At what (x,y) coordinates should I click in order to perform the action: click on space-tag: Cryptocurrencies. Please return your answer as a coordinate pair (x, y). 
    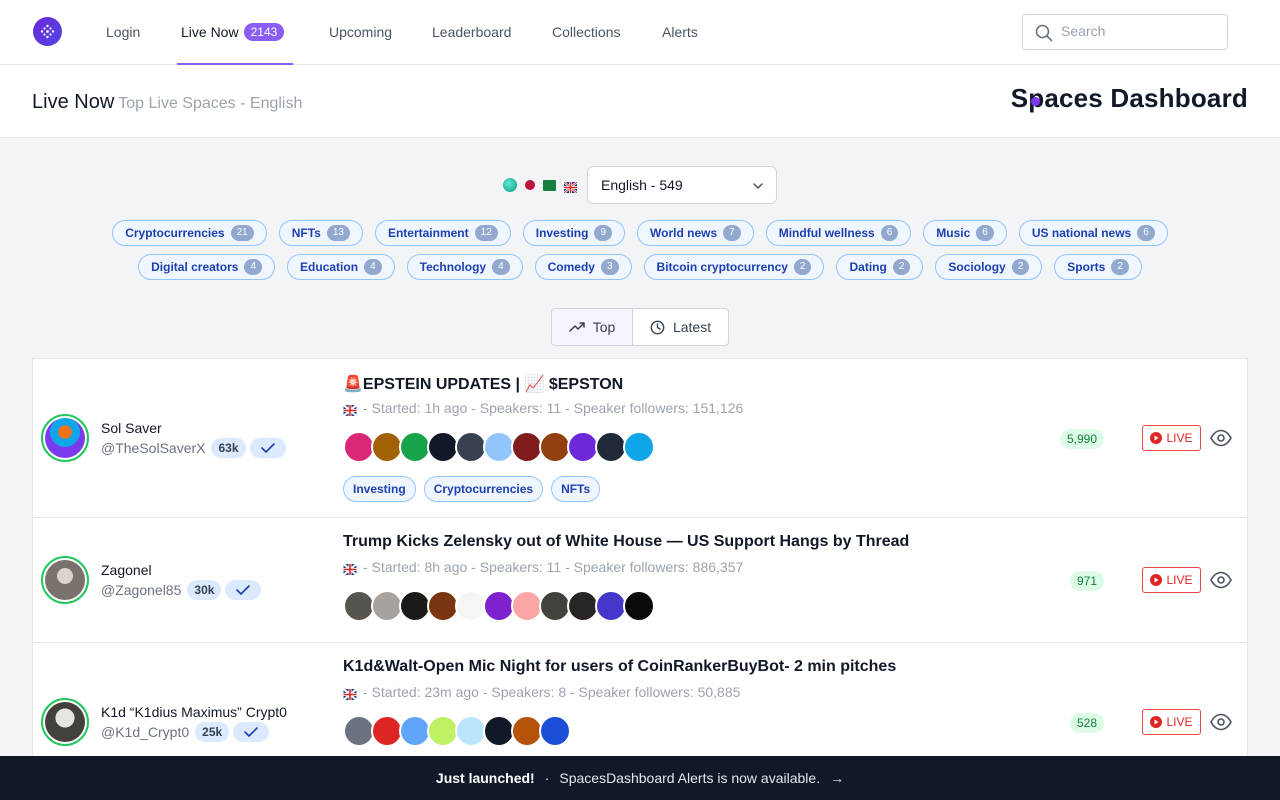
    Looking at the image, I should click on (483, 489).